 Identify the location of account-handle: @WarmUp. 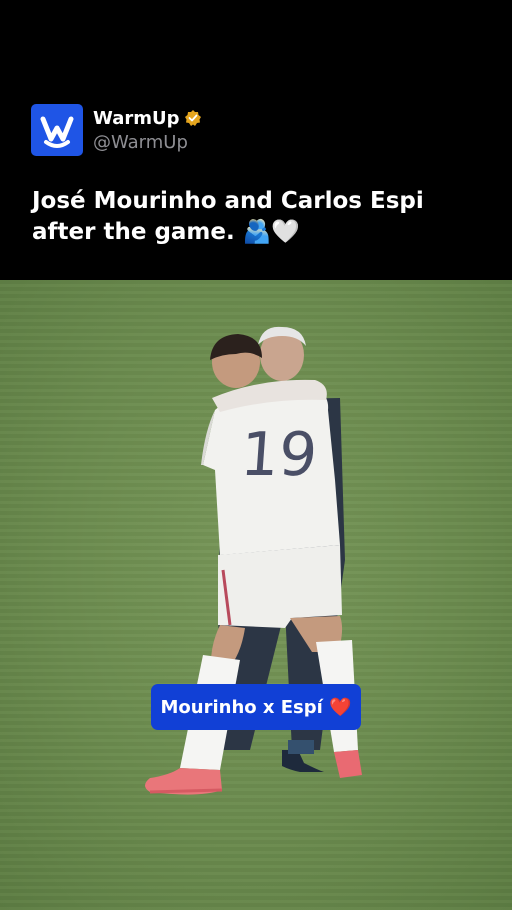
(140, 142).